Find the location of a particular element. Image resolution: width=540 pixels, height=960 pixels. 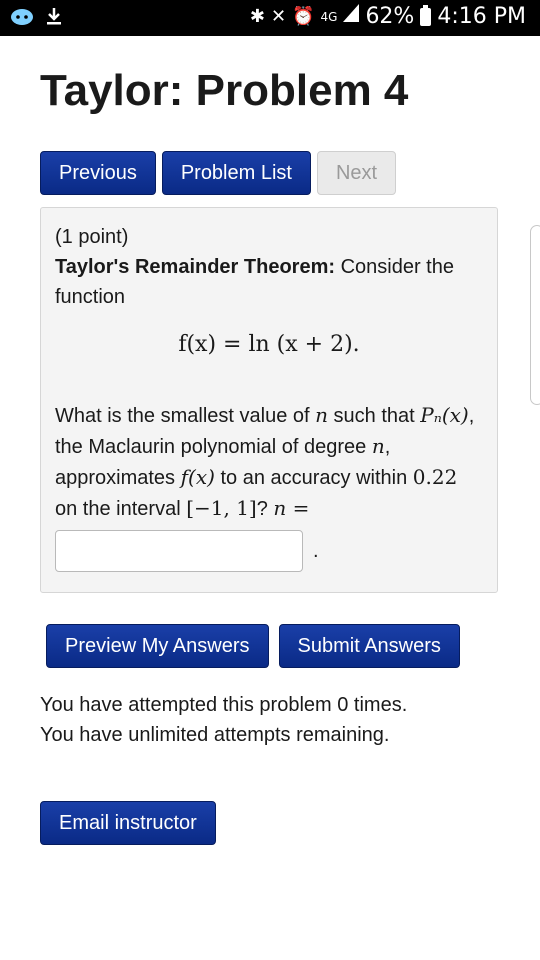

answer-actions: Preview My Answers Submit Answers is located at coordinates (253, 646).